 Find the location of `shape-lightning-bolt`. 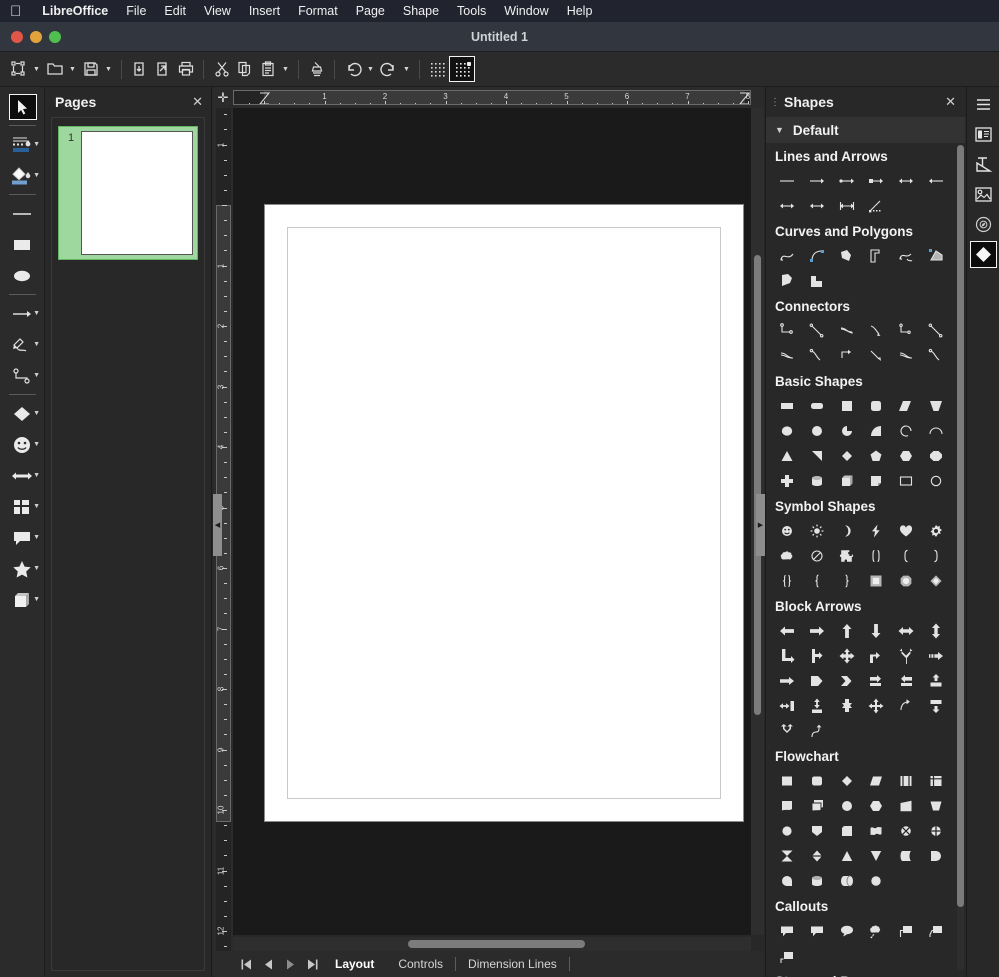

shape-lightning-bolt is located at coordinates (877, 530).